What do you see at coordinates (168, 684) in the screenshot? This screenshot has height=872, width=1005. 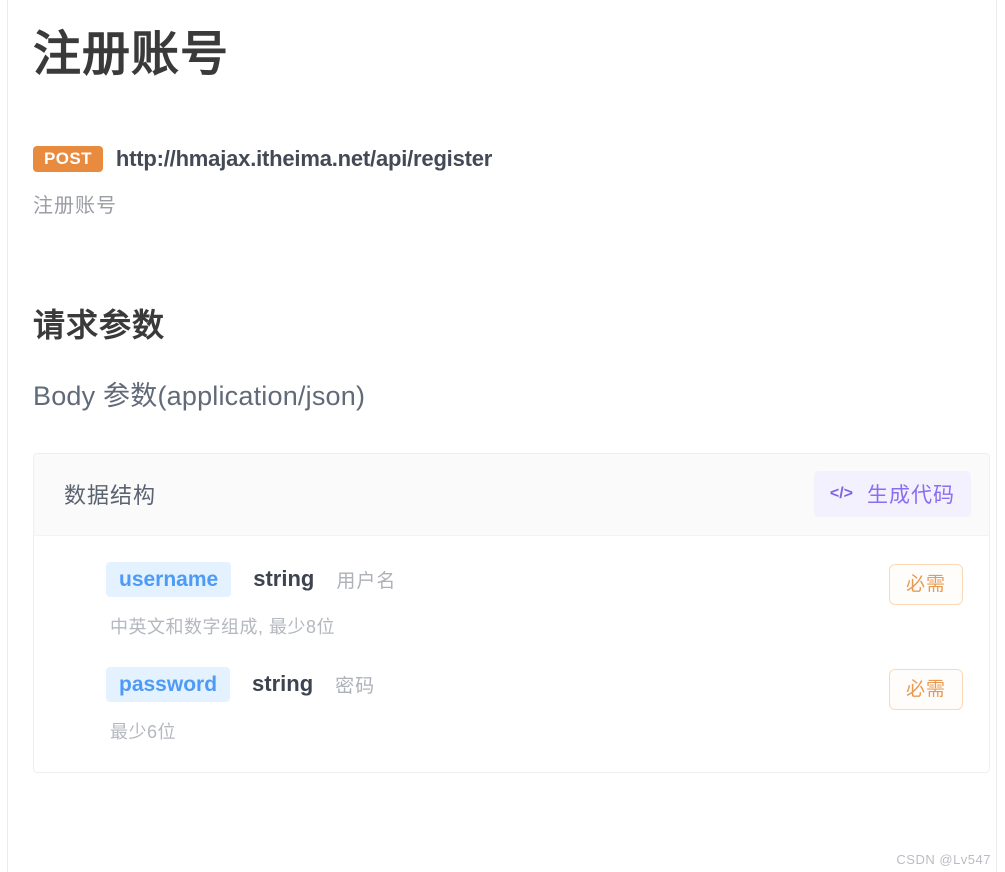 I see `param-name-chip: password` at bounding box center [168, 684].